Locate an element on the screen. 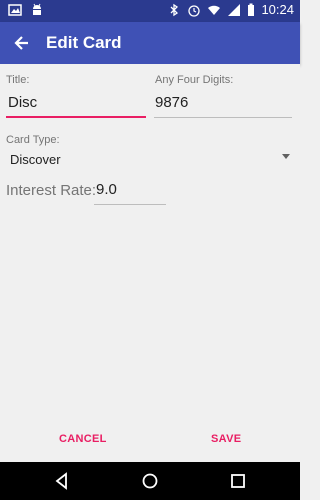 This screenshot has height=500, width=320. wifi-icon is located at coordinates (214, 10).